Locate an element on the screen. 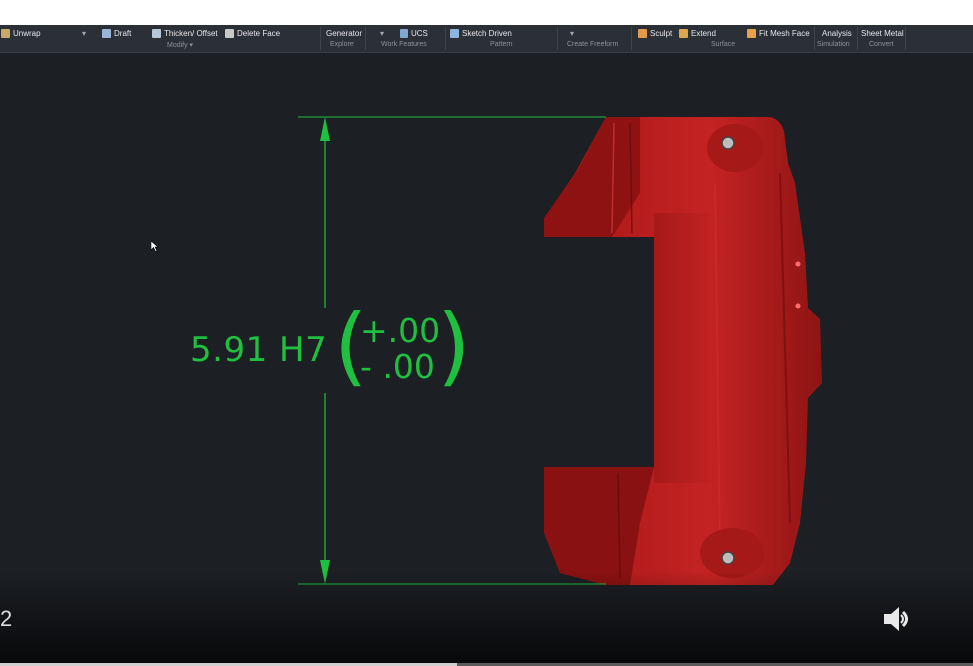 The image size is (973, 666). lower-bolt-hole is located at coordinates (728, 558).